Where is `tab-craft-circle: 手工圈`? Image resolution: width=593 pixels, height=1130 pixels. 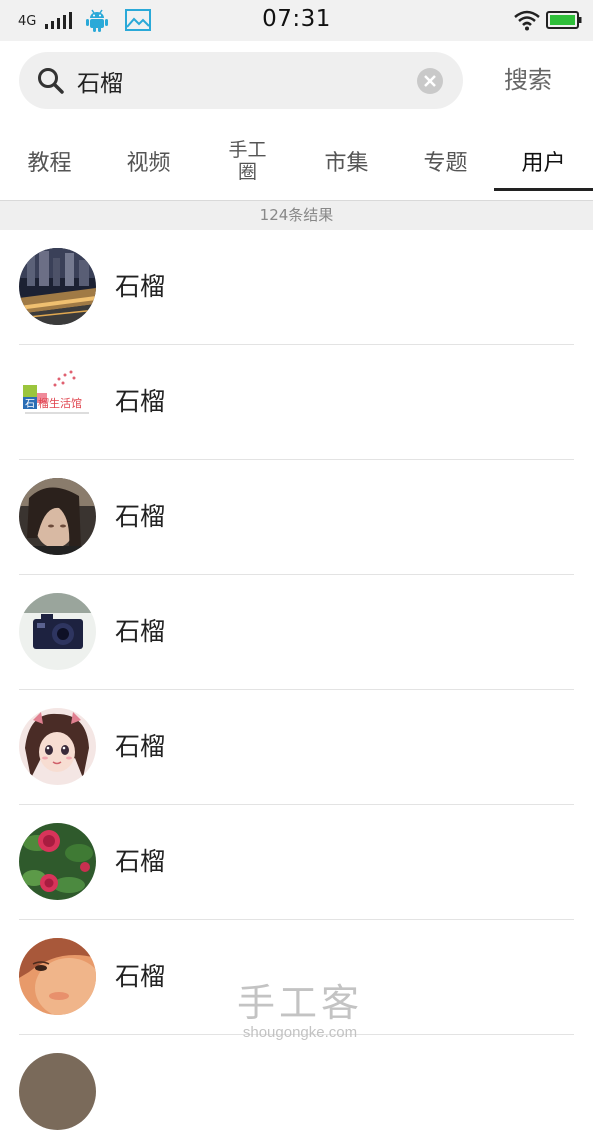
tab-craft-circle: 手工圈 is located at coordinates (247, 161).